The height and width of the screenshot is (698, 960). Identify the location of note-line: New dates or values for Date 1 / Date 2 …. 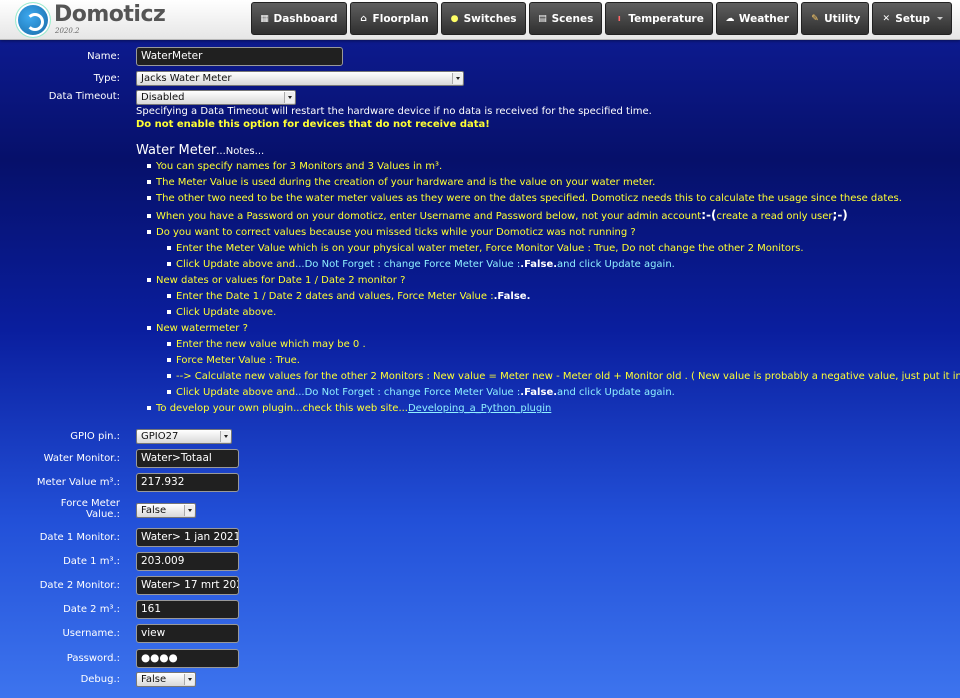
(281, 280).